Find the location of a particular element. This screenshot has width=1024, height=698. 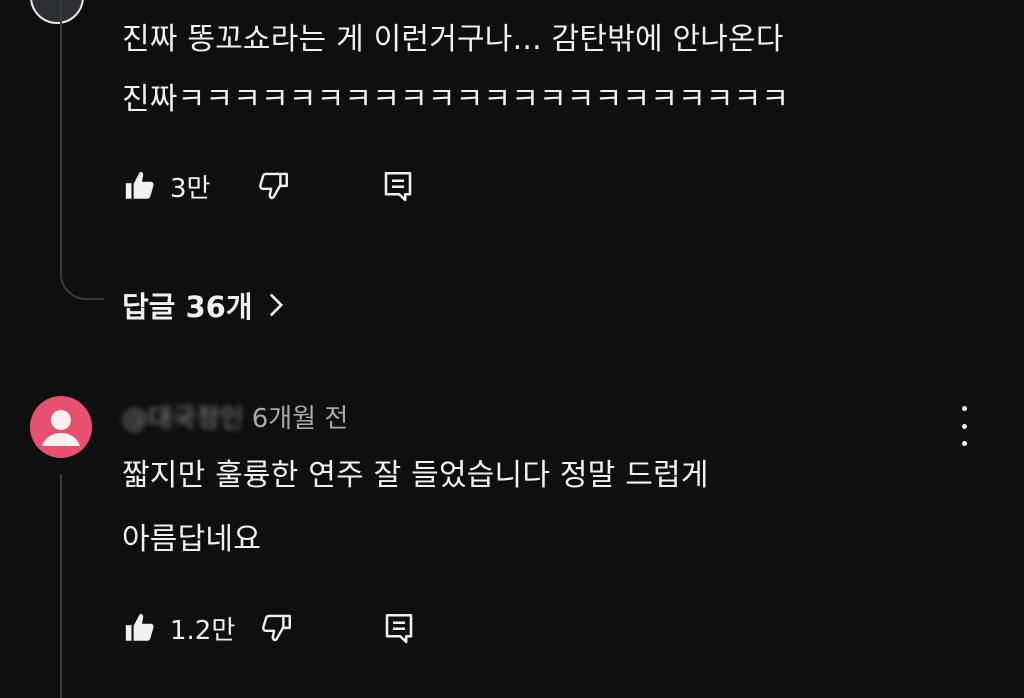

comment-text-line: 진짜ㅋㅋㅋㅋㅋㅋㅋㅋㅋㅋㅋㅋㅋㅋㅋㅋㅋㅋㅋㅋㅋㅋ is located at coordinates (456, 99).